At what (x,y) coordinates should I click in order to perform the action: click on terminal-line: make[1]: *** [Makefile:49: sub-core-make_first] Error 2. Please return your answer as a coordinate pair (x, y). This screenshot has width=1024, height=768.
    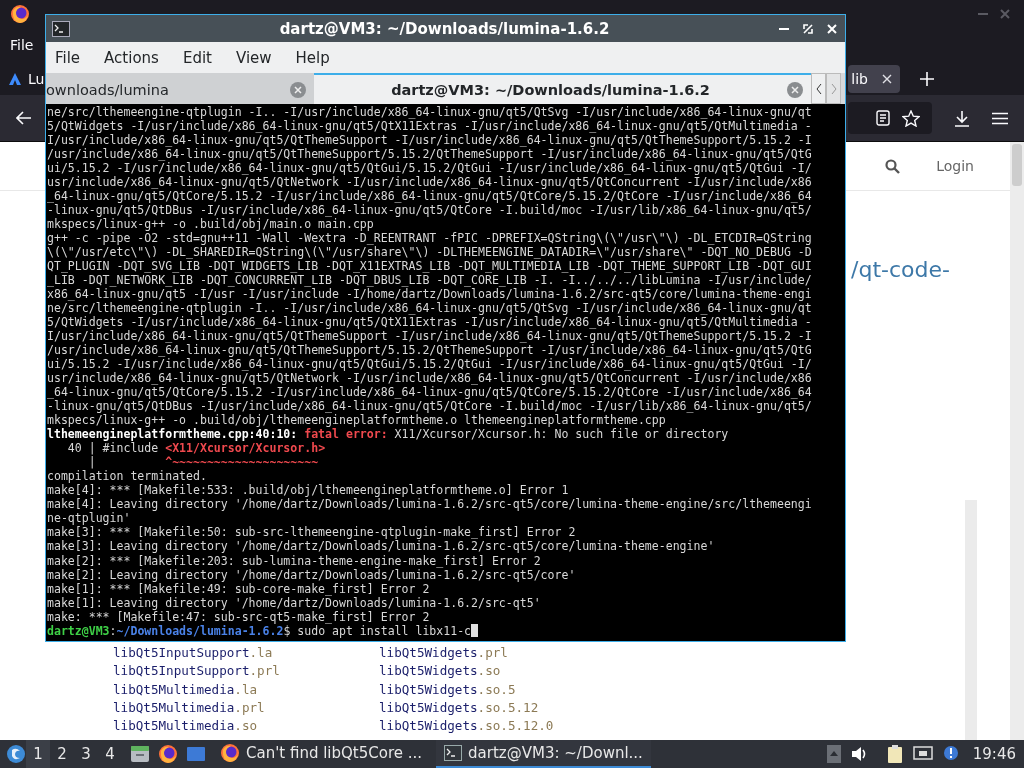
    Looking at the image, I should click on (238, 588).